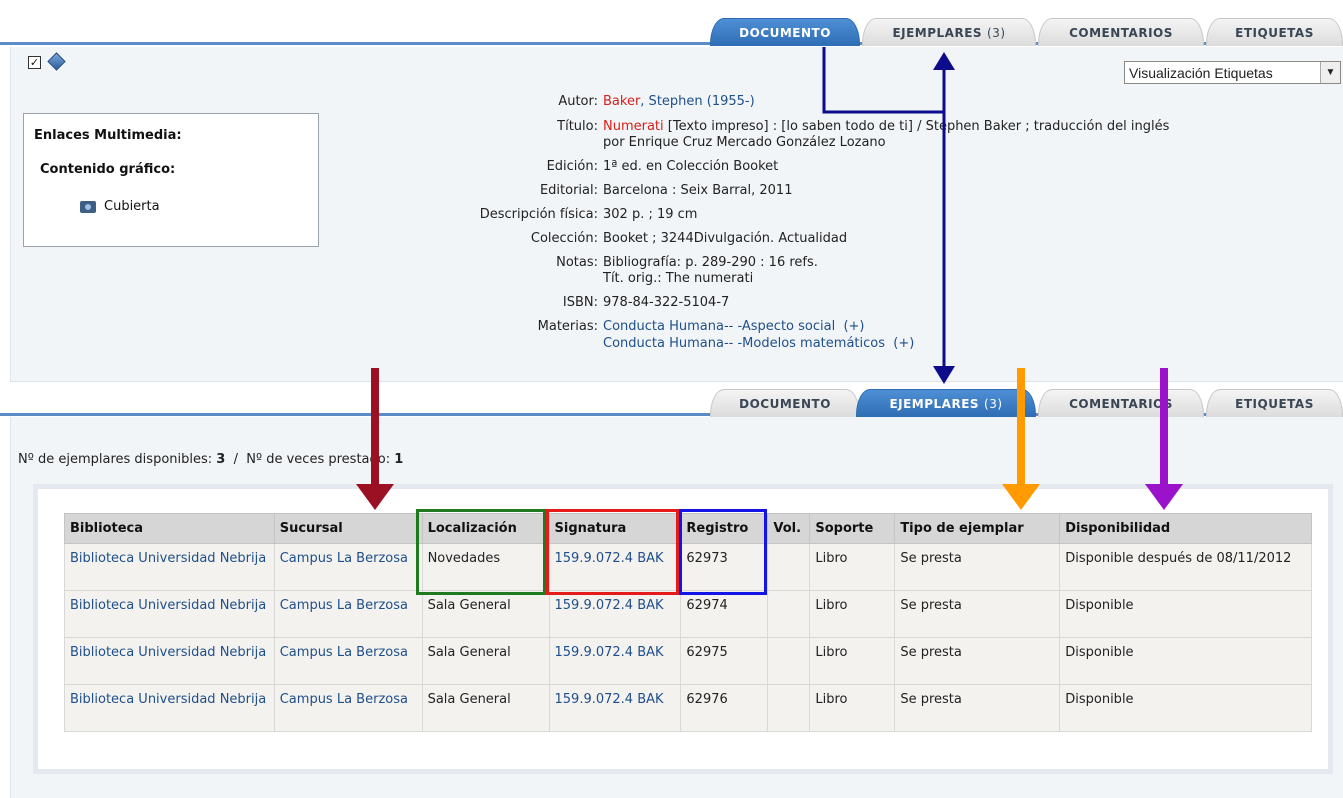 The image size is (1343, 798). What do you see at coordinates (169, 528) in the screenshot?
I see `col-header-biblioteca: Biblioteca` at bounding box center [169, 528].